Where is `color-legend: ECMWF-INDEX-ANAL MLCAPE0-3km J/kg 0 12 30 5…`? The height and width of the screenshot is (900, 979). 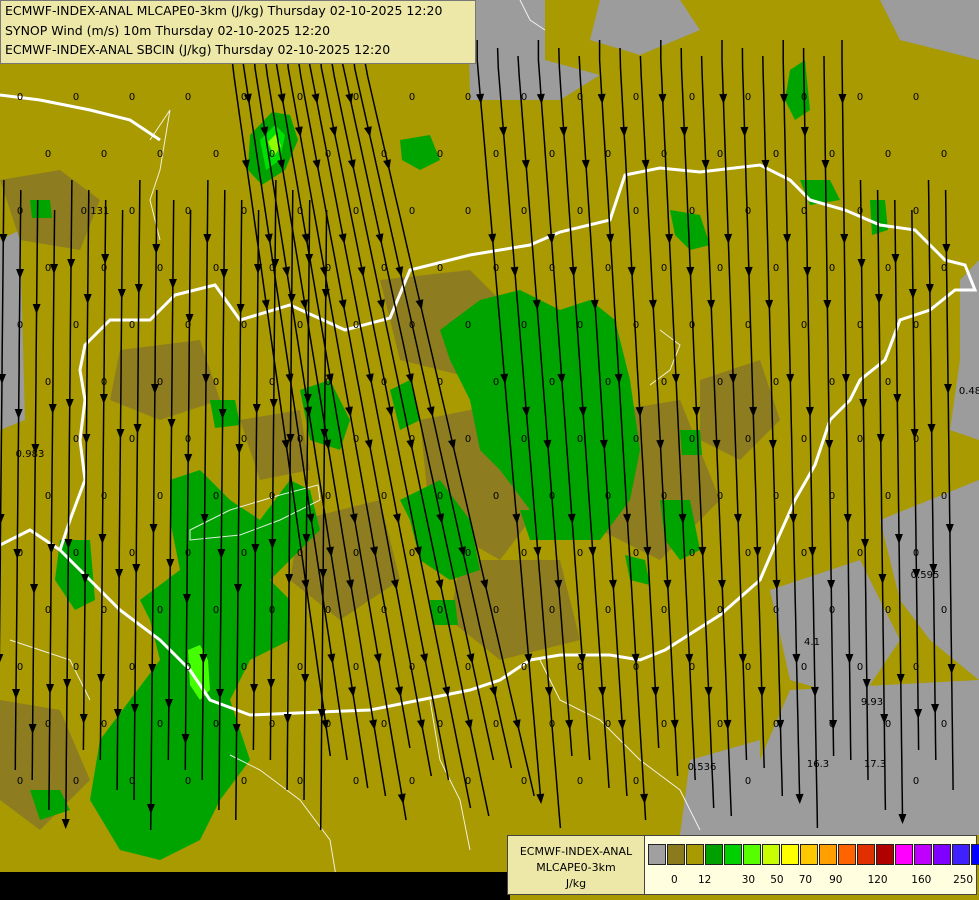 color-legend: ECMWF-INDEX-ANAL MLCAPE0-3km J/kg 0 12 30 5… is located at coordinates (743, 865).